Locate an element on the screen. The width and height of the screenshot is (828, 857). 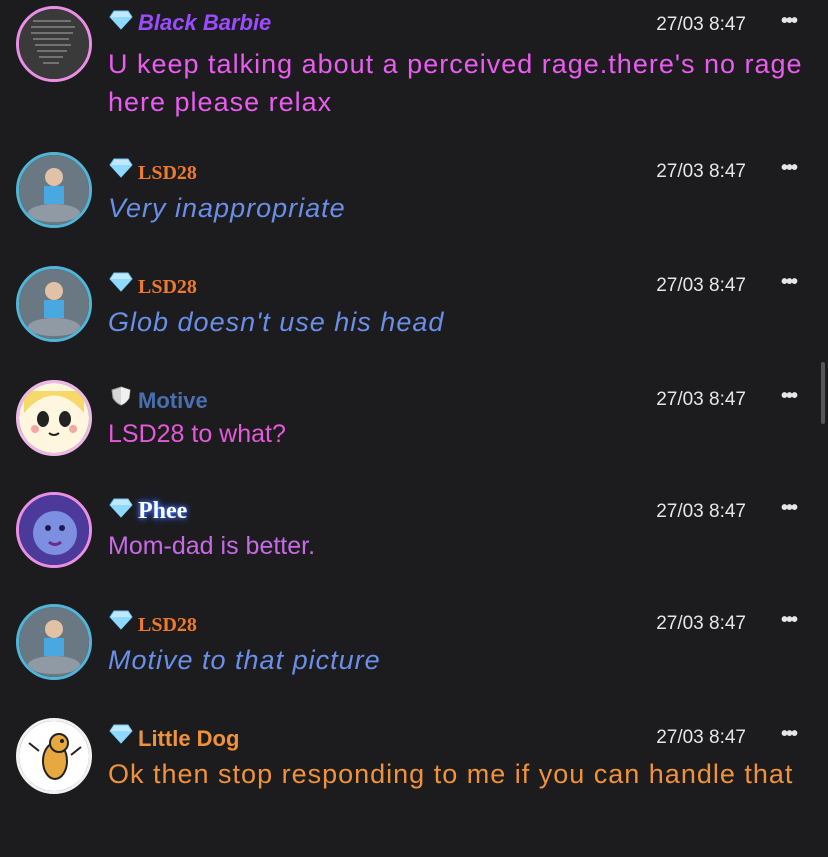
shield-icon is located at coordinates (121, 396).